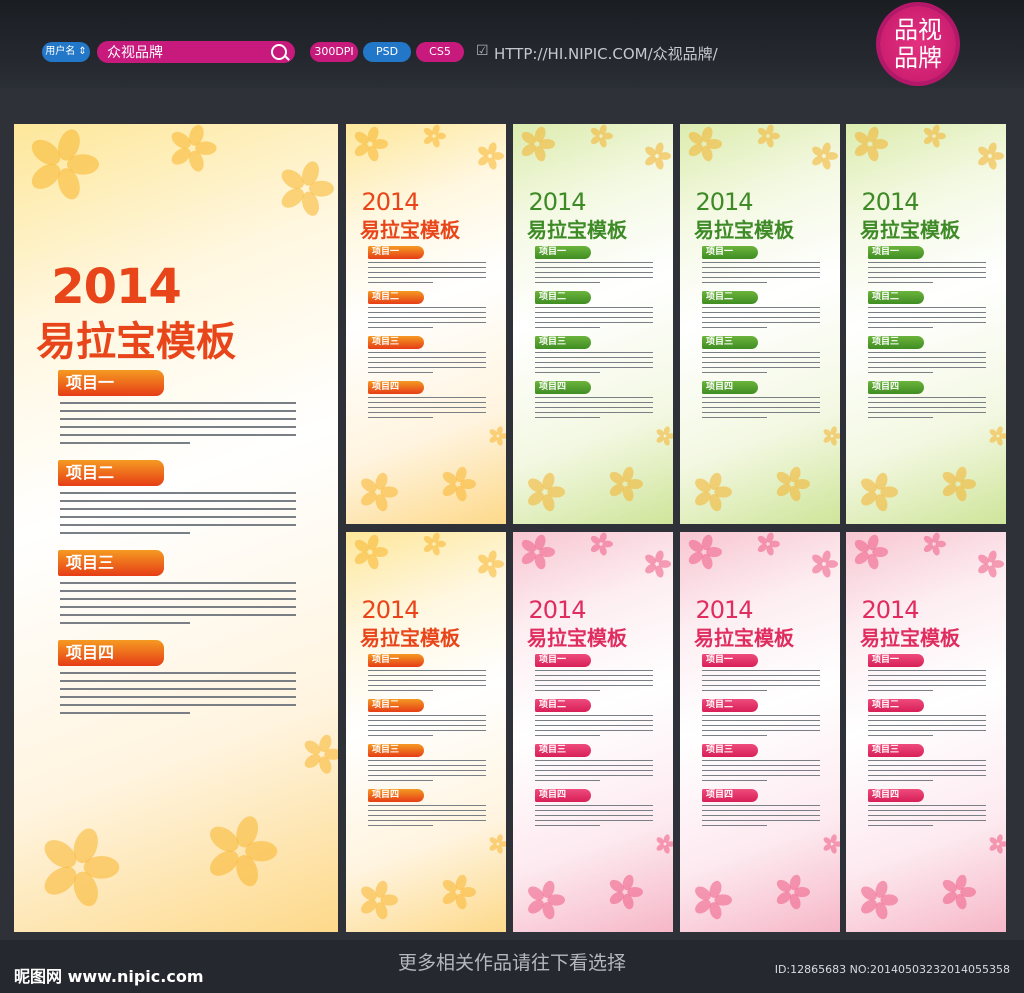  I want to click on user-dropdown-button: 用户名 ⇕, so click(66, 52).